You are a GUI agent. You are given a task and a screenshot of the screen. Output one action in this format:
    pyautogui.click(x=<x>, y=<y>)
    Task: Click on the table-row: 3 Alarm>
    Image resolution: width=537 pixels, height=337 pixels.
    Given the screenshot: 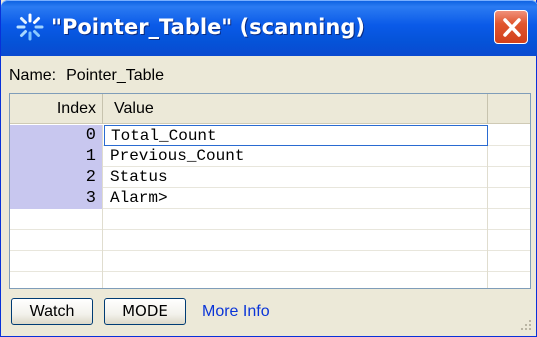 What is the action you would take?
    pyautogui.click(x=270, y=198)
    